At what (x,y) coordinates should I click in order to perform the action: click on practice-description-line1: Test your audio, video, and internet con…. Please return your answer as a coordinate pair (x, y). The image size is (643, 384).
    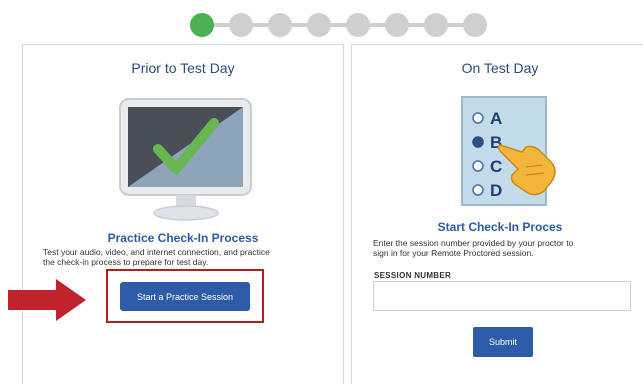
    Looking at the image, I should click on (156, 252).